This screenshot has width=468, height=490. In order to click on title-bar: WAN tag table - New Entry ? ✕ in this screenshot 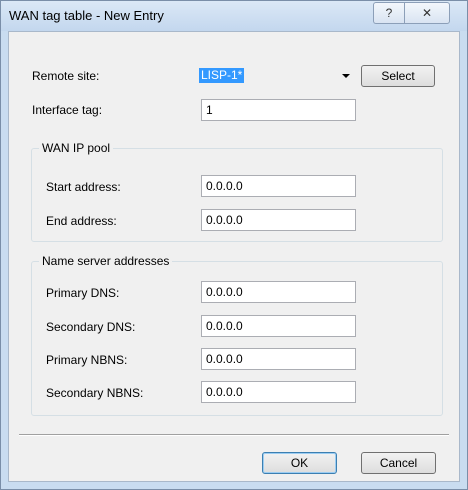, I will do `click(234, 16)`.